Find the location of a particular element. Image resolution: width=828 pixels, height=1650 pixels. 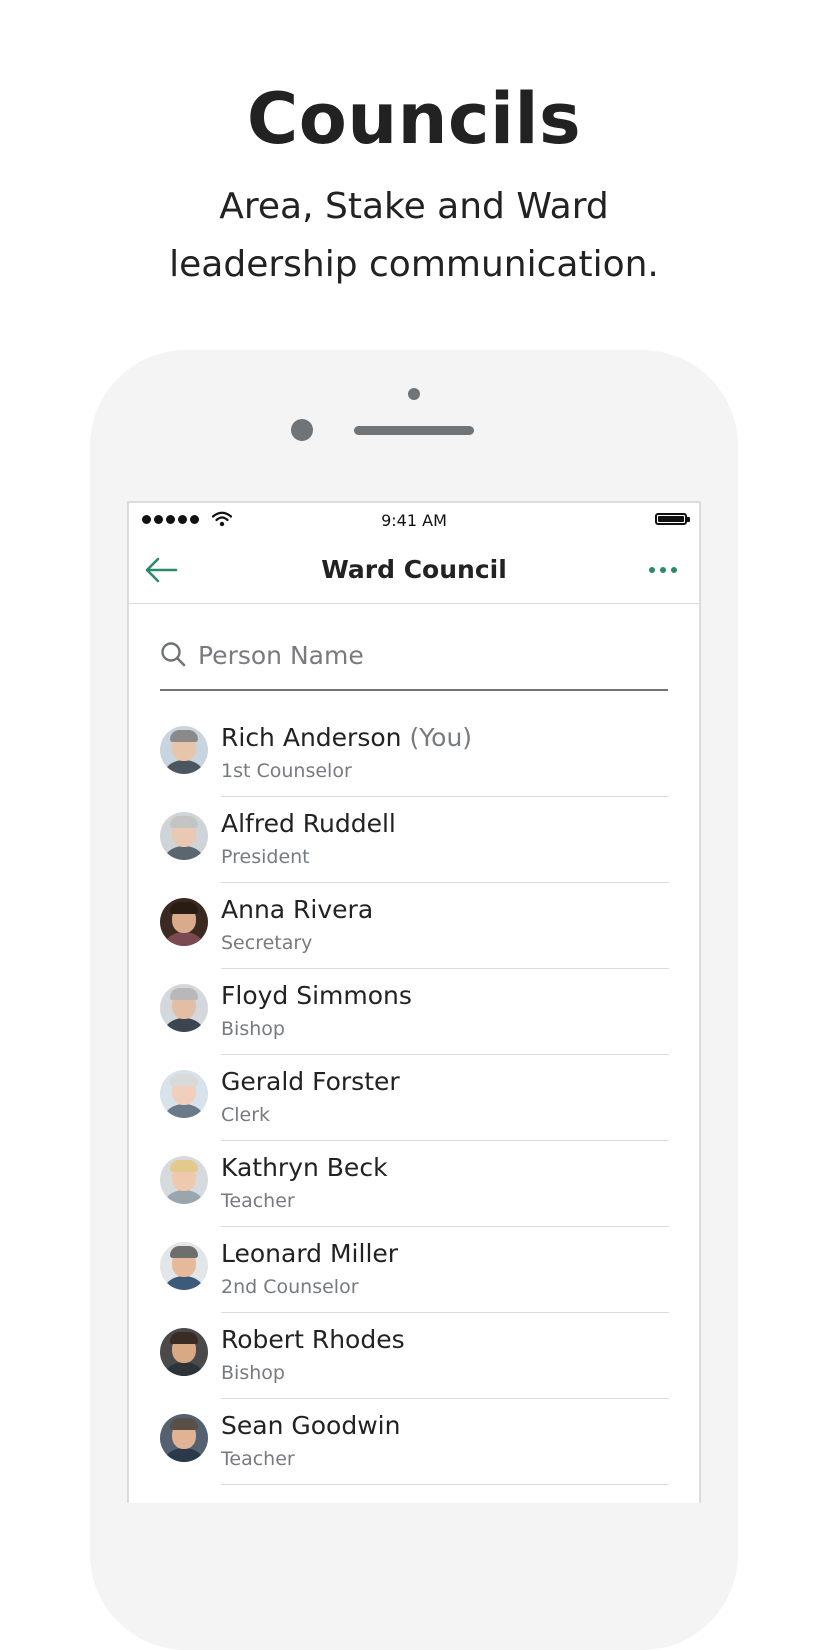

person-name: Rich Anderson (You) is located at coordinates (346, 737).